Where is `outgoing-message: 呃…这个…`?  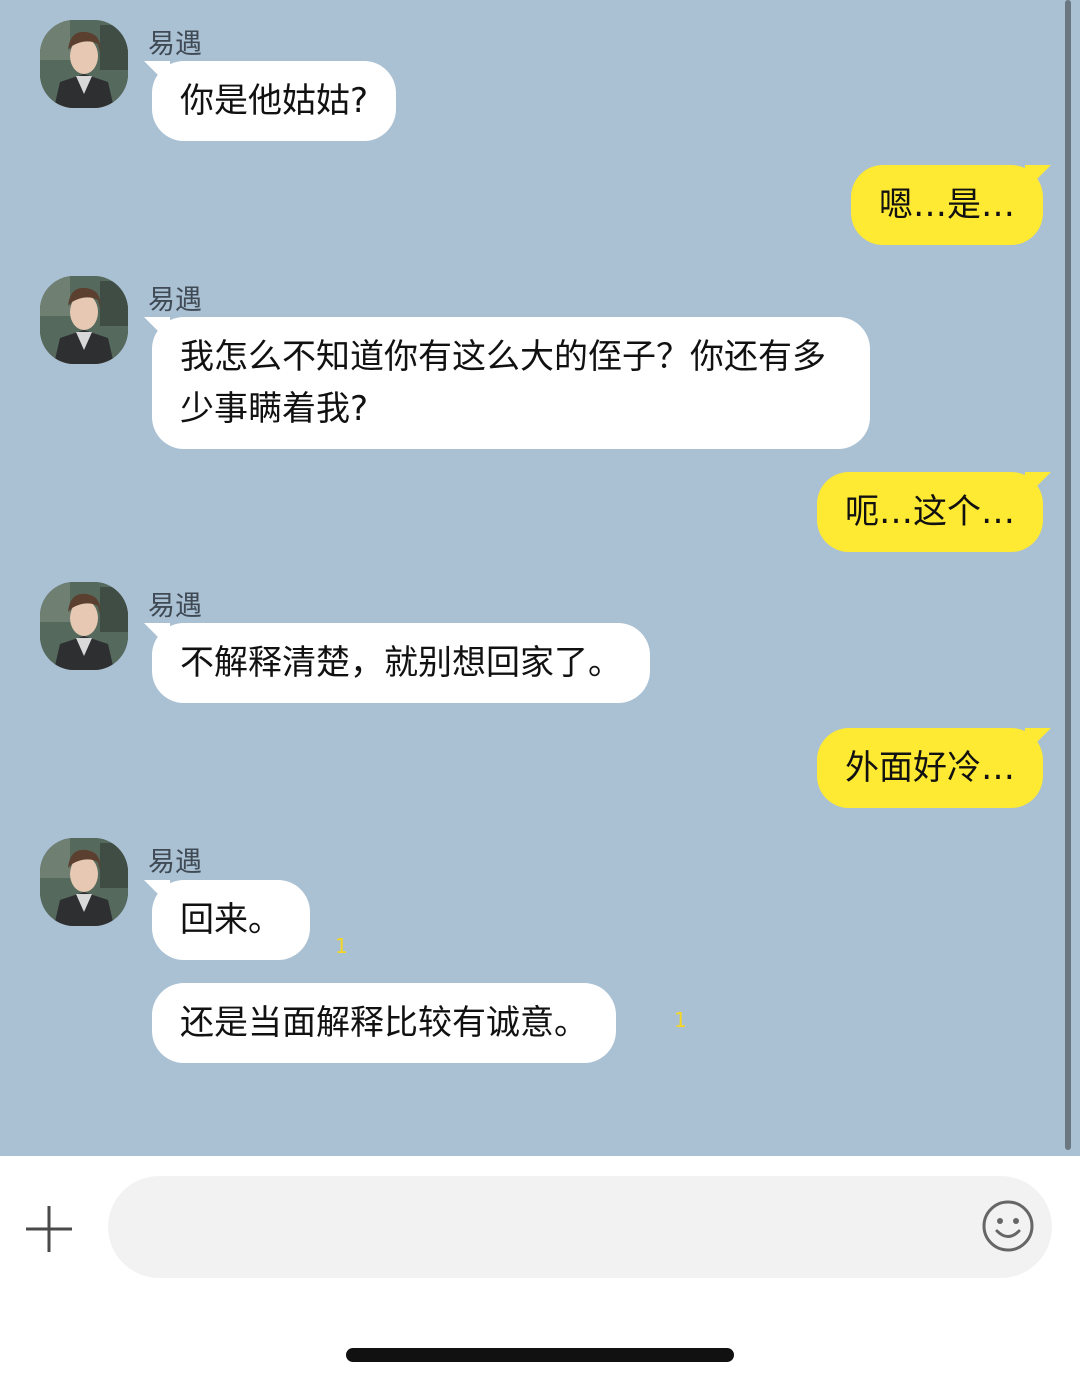
outgoing-message: 呃…这个… is located at coordinates (930, 512).